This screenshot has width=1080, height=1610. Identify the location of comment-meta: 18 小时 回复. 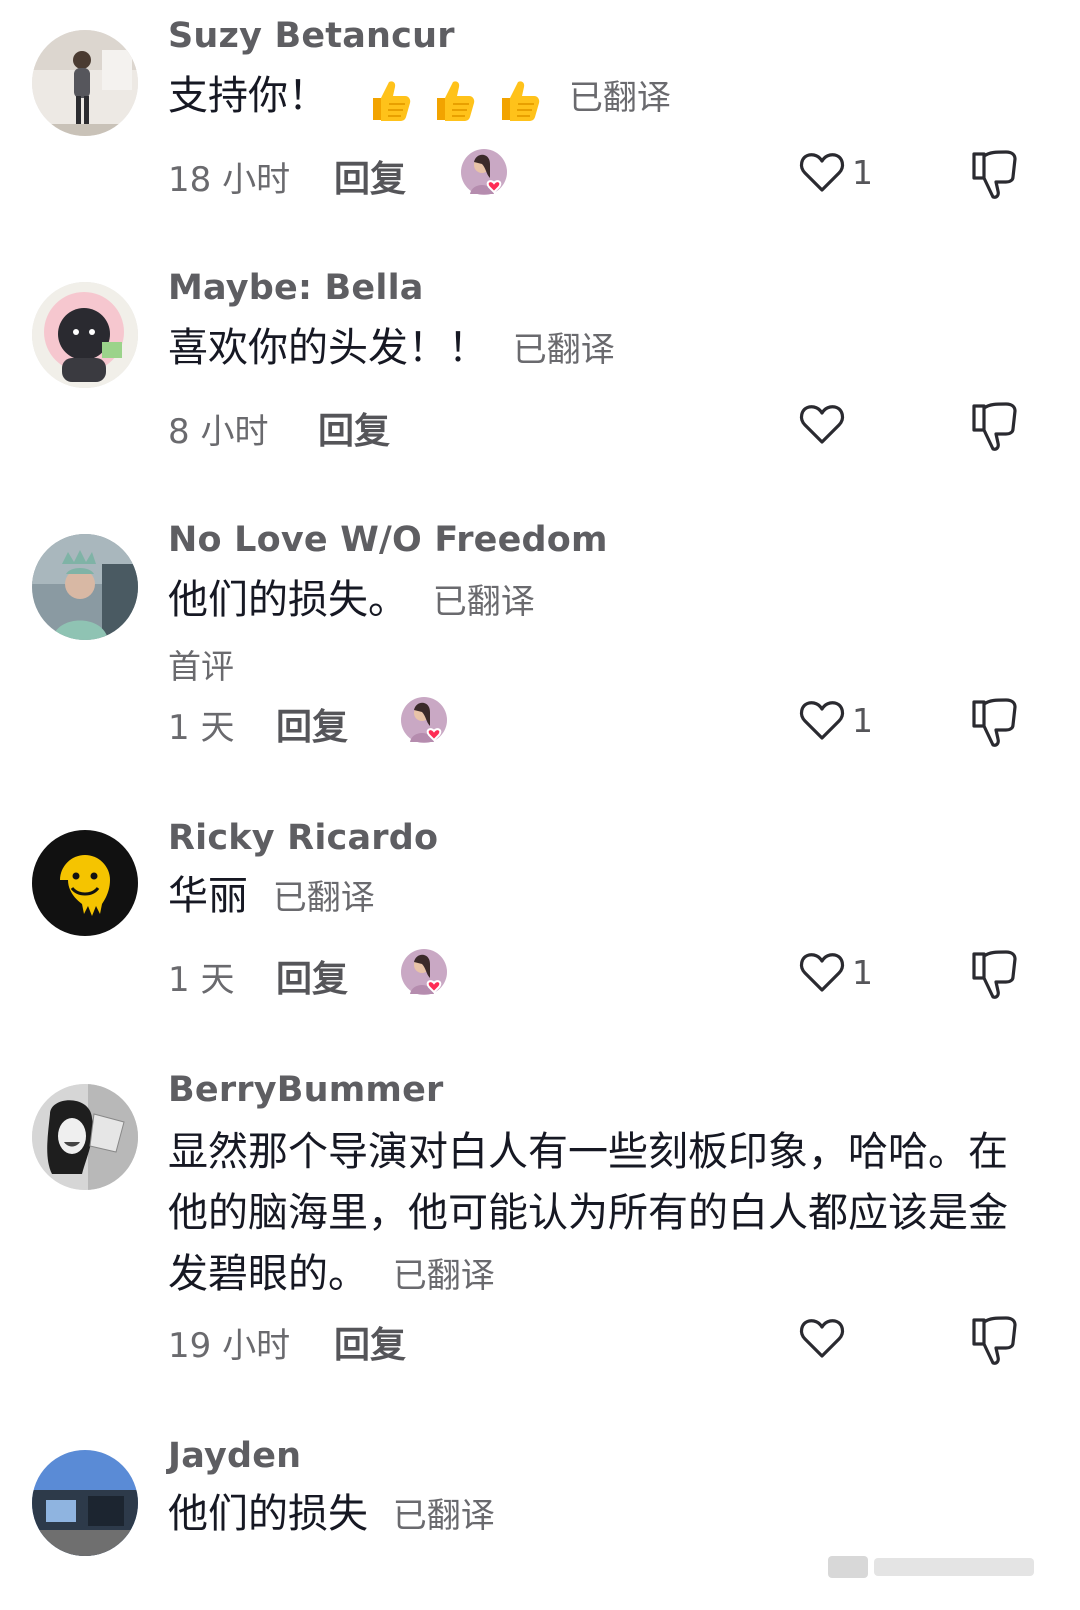
(287, 176).